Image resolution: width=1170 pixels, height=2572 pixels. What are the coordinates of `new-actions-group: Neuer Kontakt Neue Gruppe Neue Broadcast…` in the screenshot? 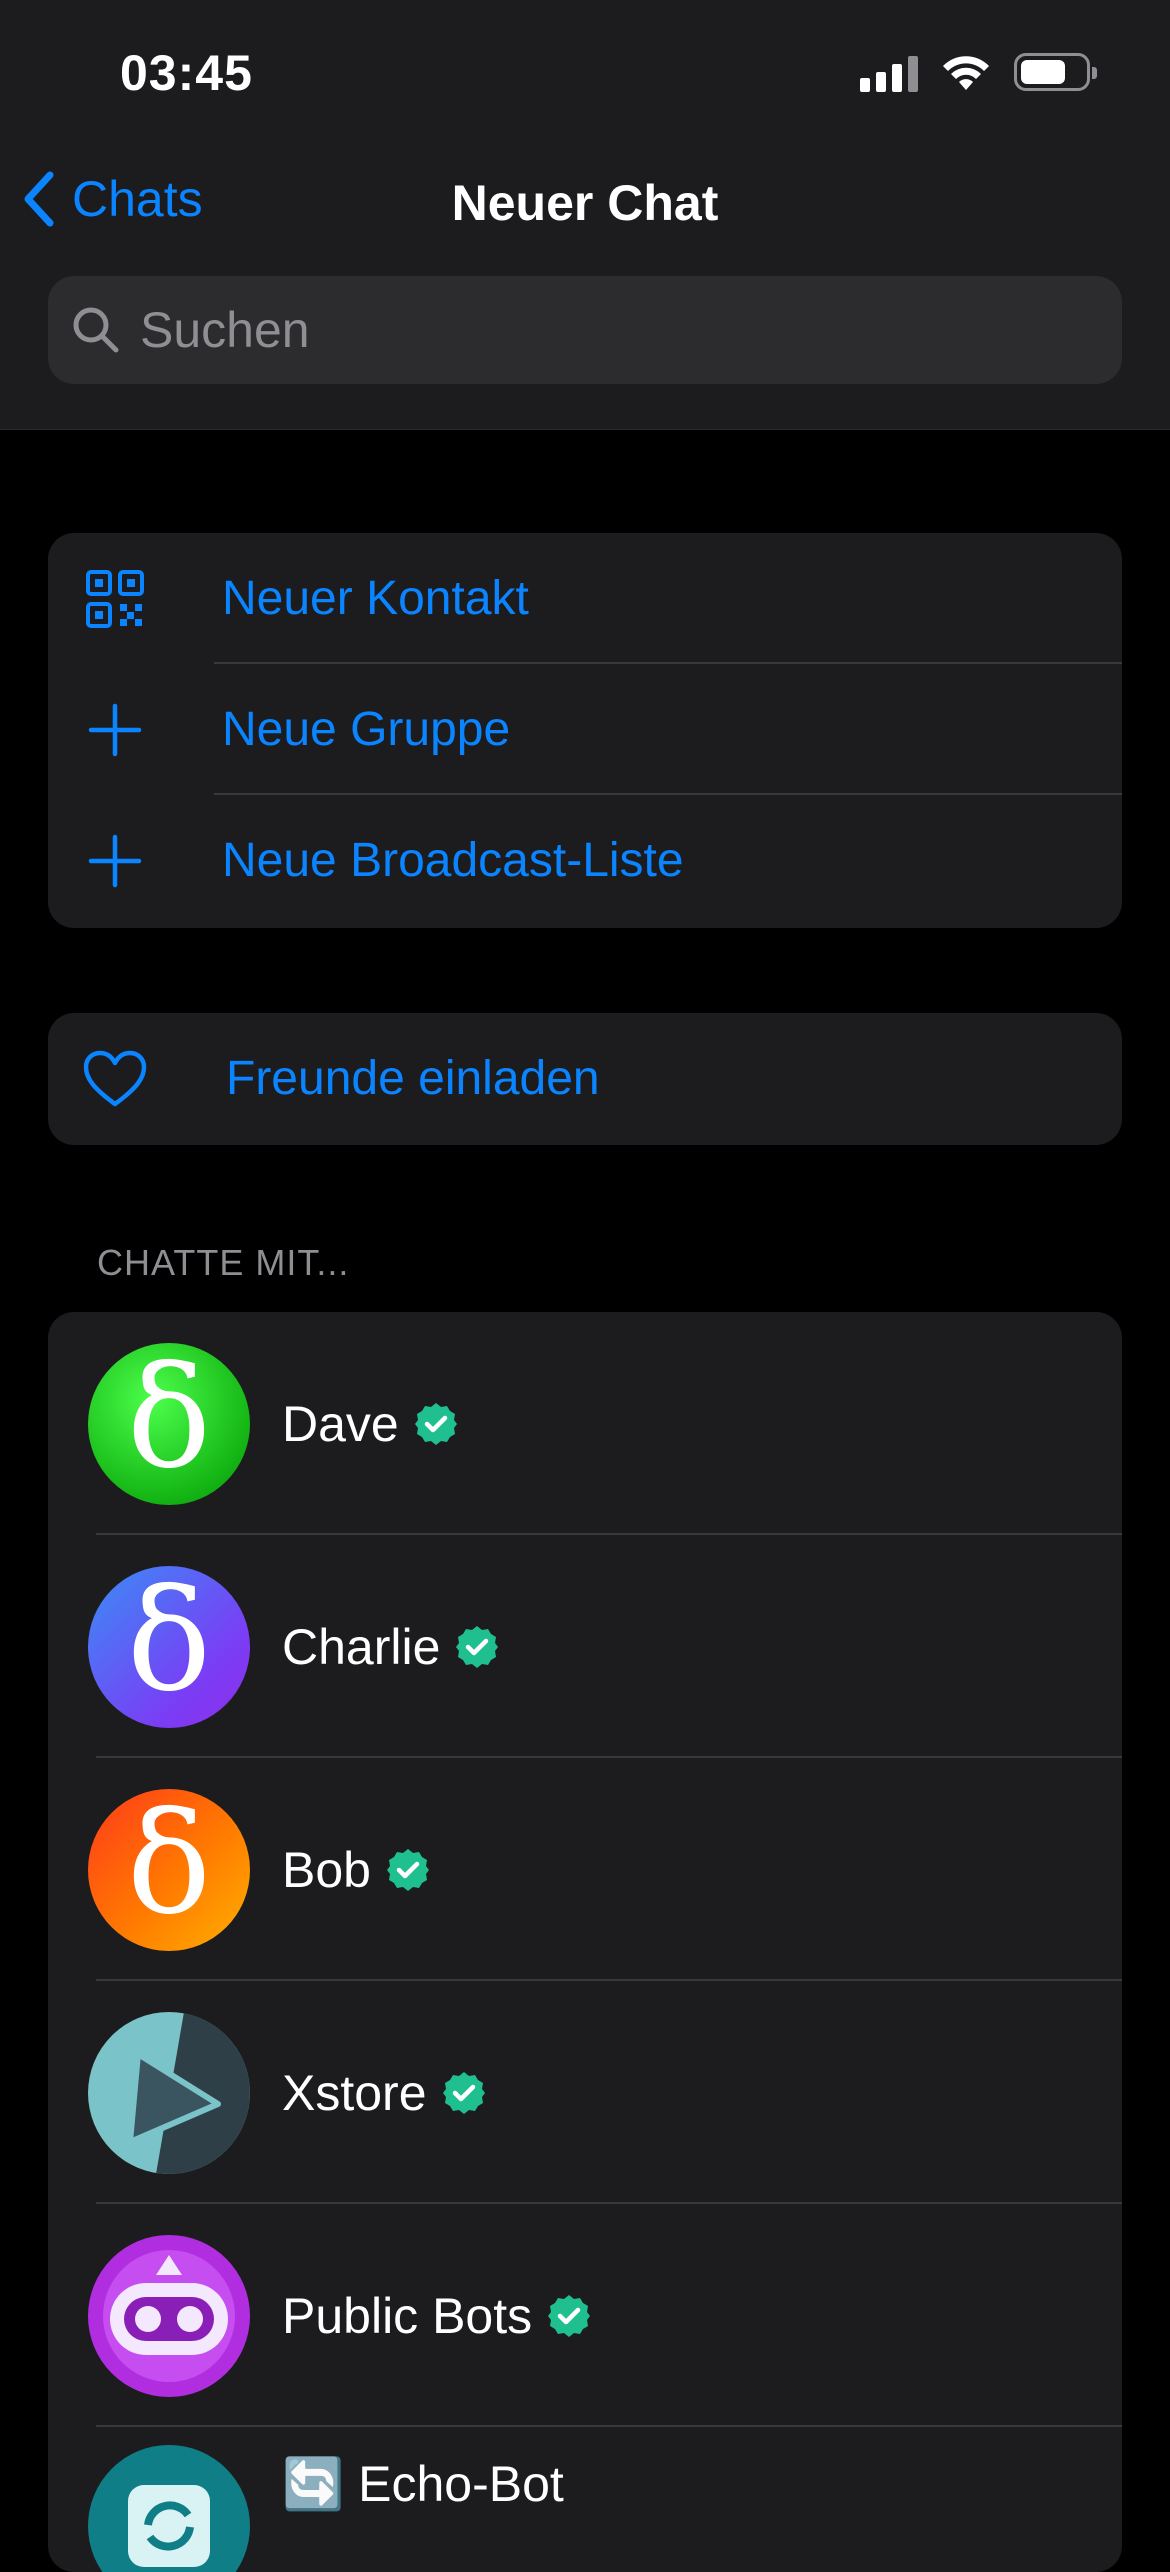 It's located at (585, 730).